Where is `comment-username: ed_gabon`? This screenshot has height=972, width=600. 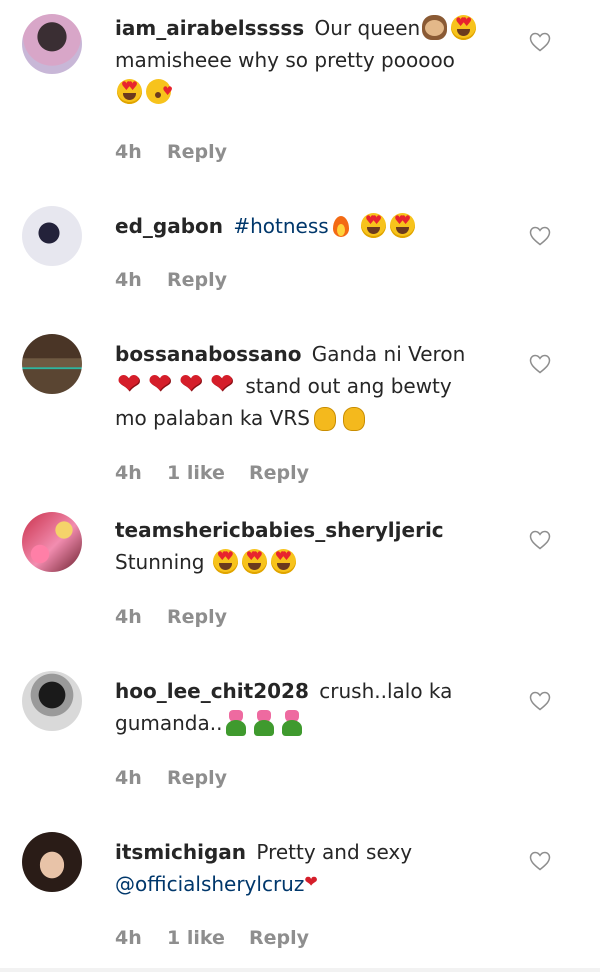 comment-username: ed_gabon is located at coordinates (169, 226).